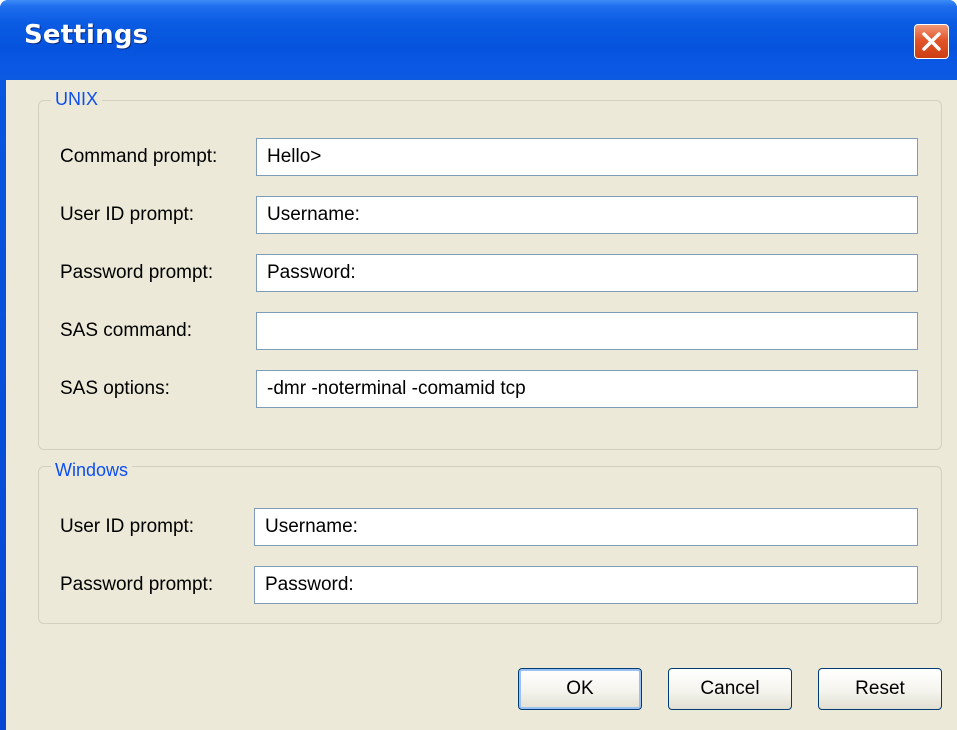  I want to click on windows-password-prompt-label: Password prompt:, so click(137, 584).